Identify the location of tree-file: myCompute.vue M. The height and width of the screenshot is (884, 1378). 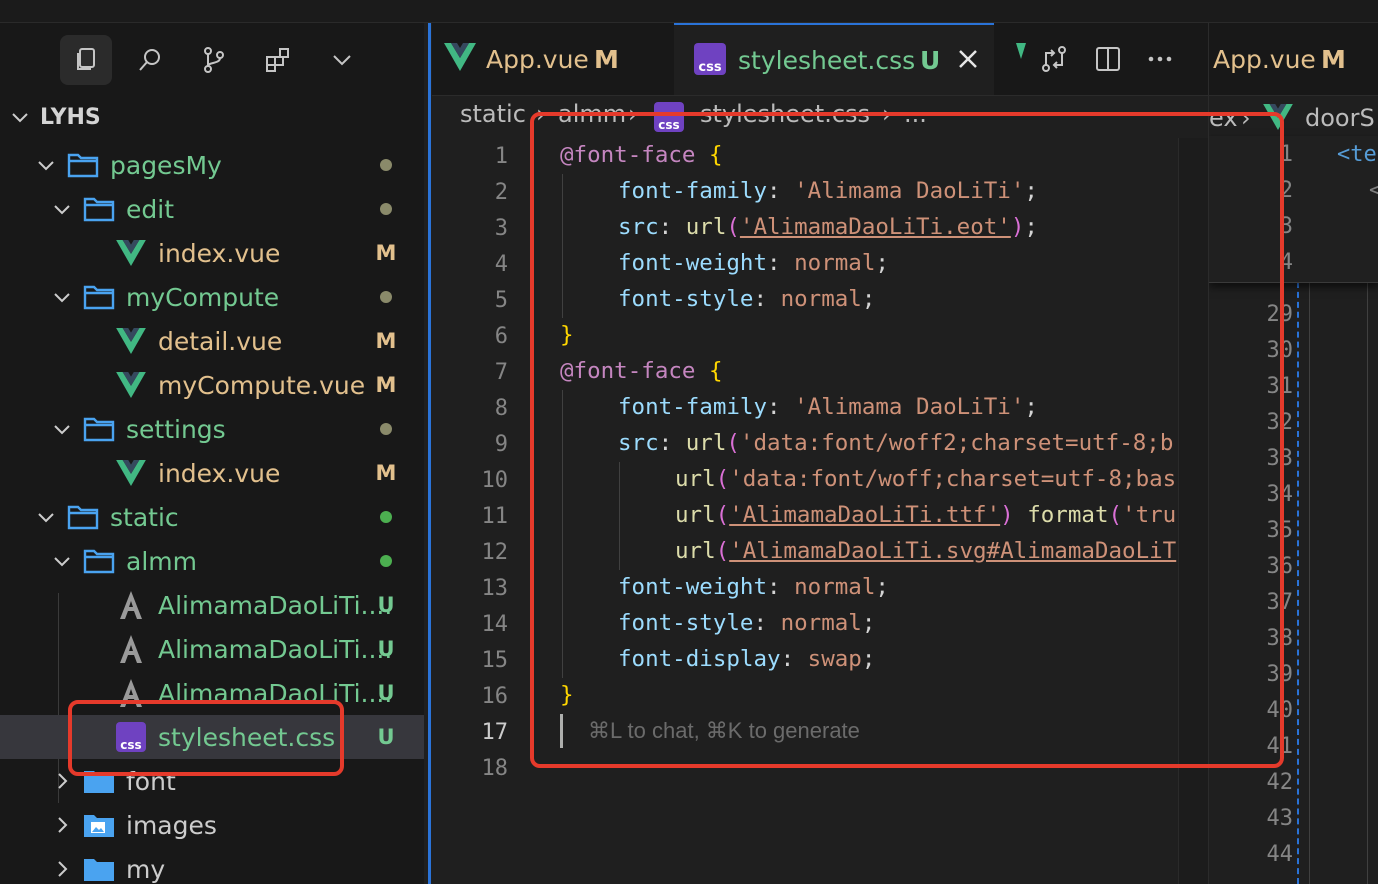
(212, 385).